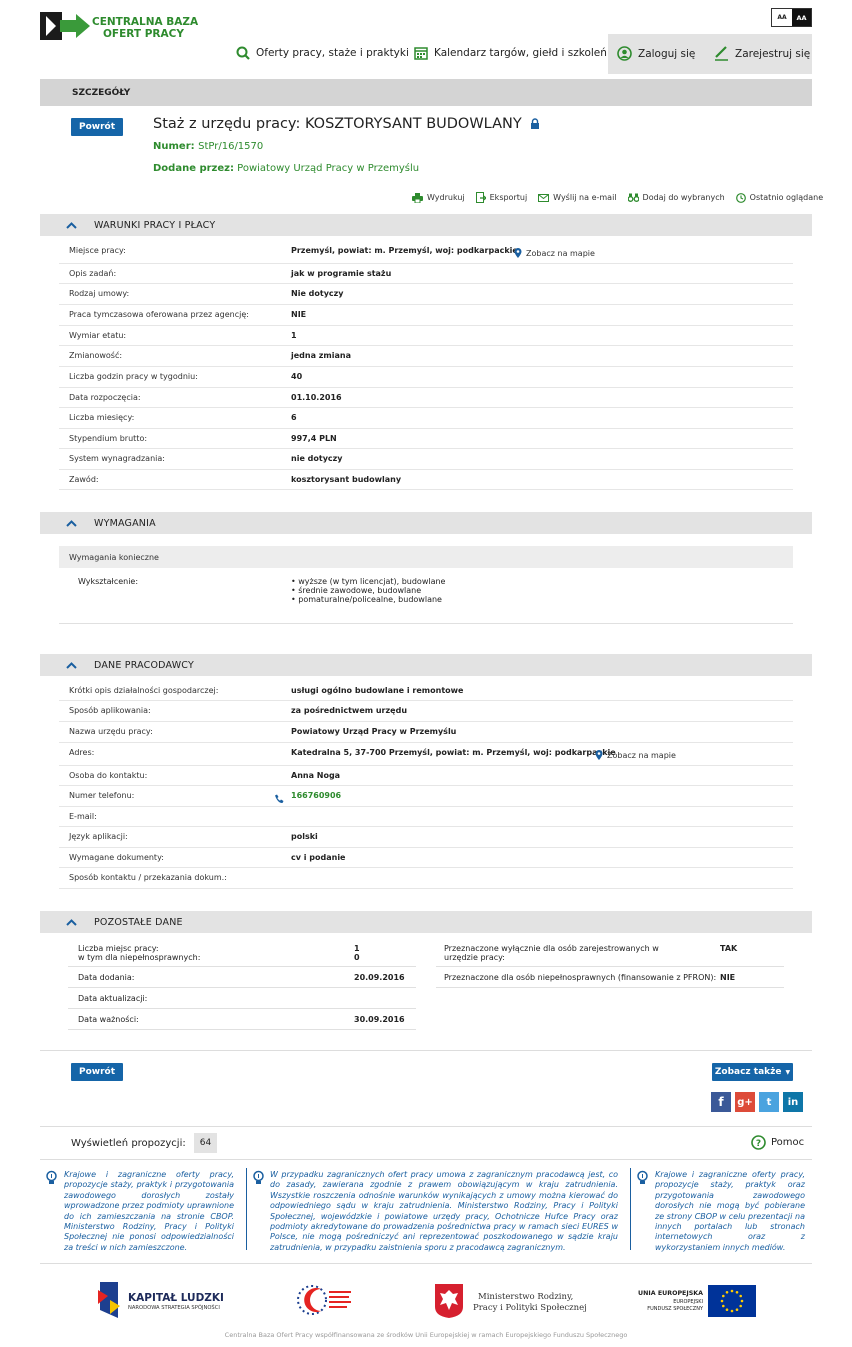  I want to click on font-small-button: AA, so click(782, 17).